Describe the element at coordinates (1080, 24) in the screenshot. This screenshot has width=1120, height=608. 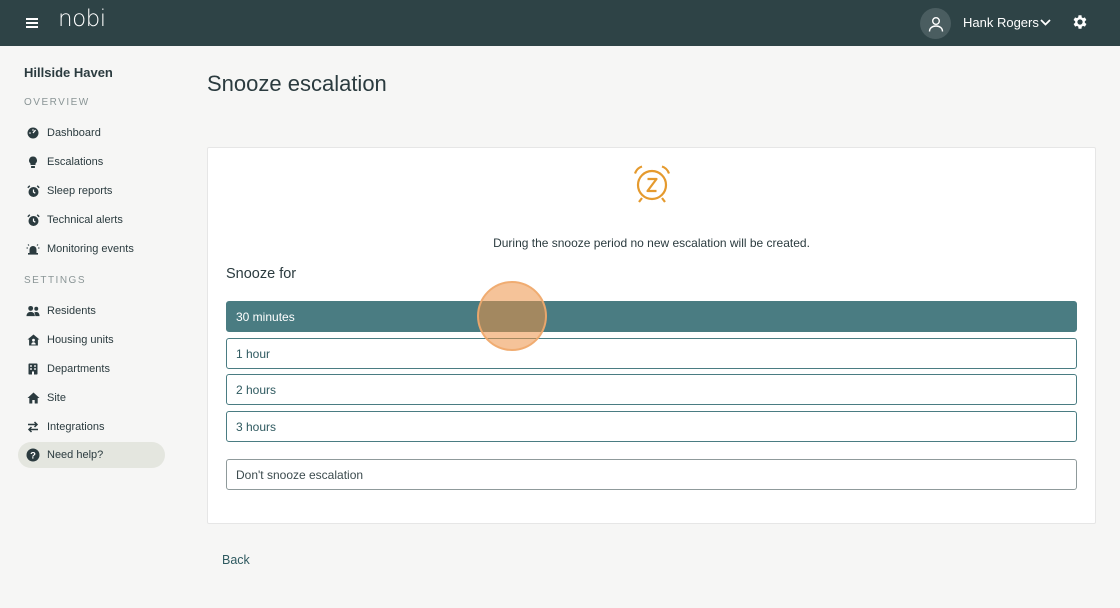
I see `gear-icon` at that location.